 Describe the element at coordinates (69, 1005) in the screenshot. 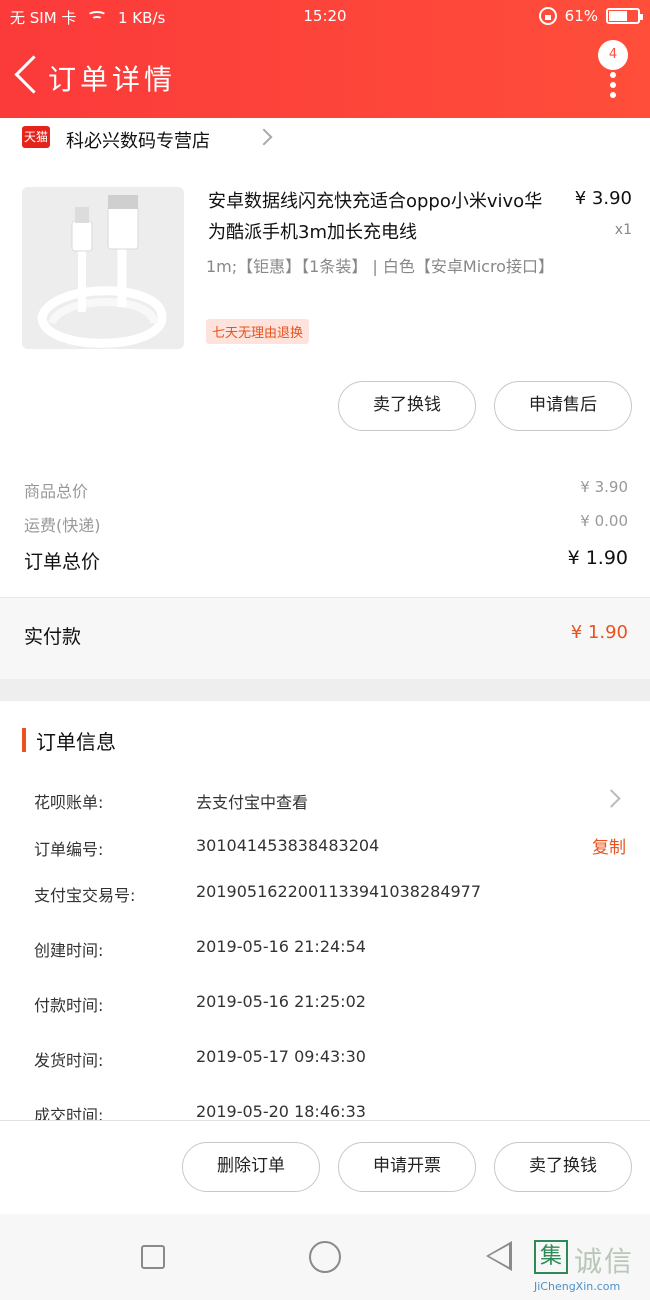

I see `paid-time-label: 付款时间:` at that location.